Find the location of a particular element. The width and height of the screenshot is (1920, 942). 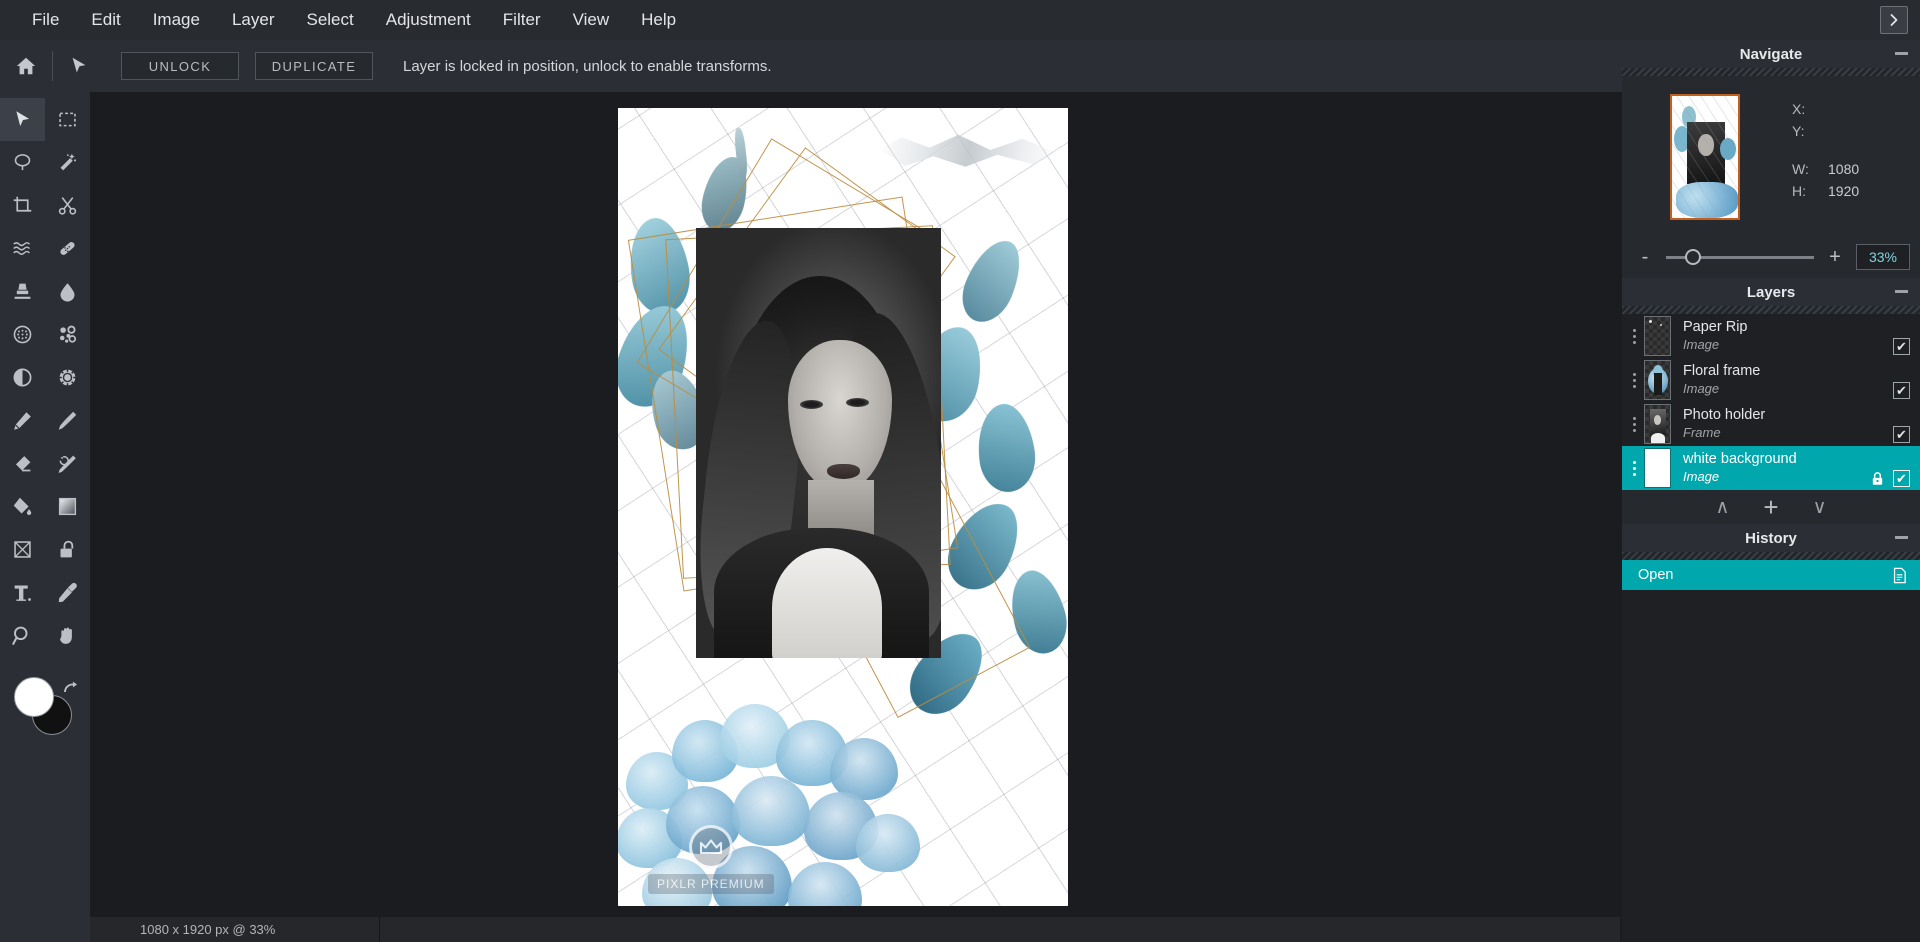

duplicate-button: DUPLICATE is located at coordinates (314, 66).